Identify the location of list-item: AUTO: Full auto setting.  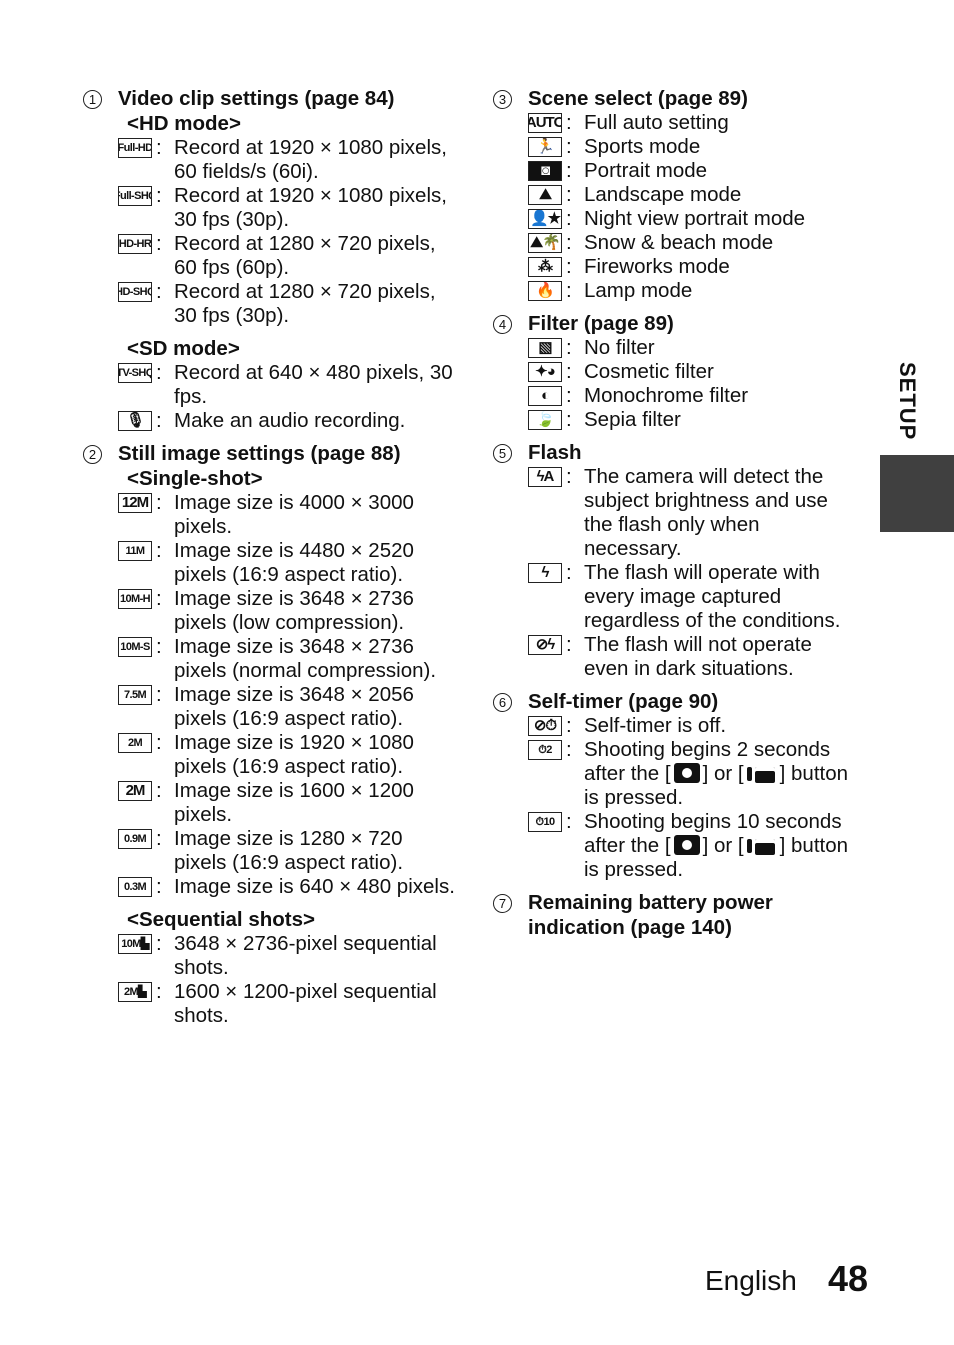
(694, 123).